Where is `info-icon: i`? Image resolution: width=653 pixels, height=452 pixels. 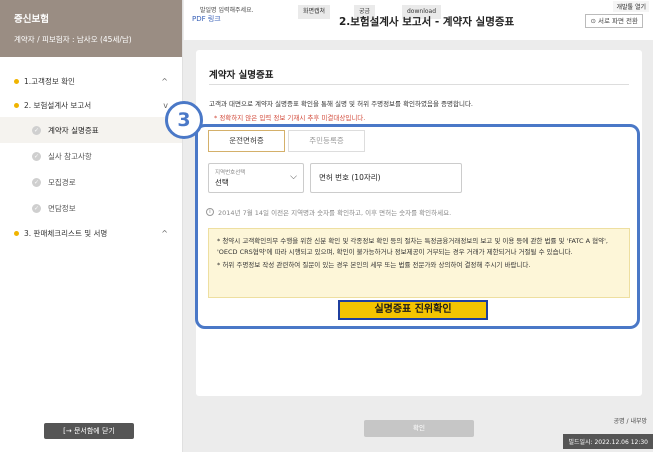 info-icon: i is located at coordinates (210, 212).